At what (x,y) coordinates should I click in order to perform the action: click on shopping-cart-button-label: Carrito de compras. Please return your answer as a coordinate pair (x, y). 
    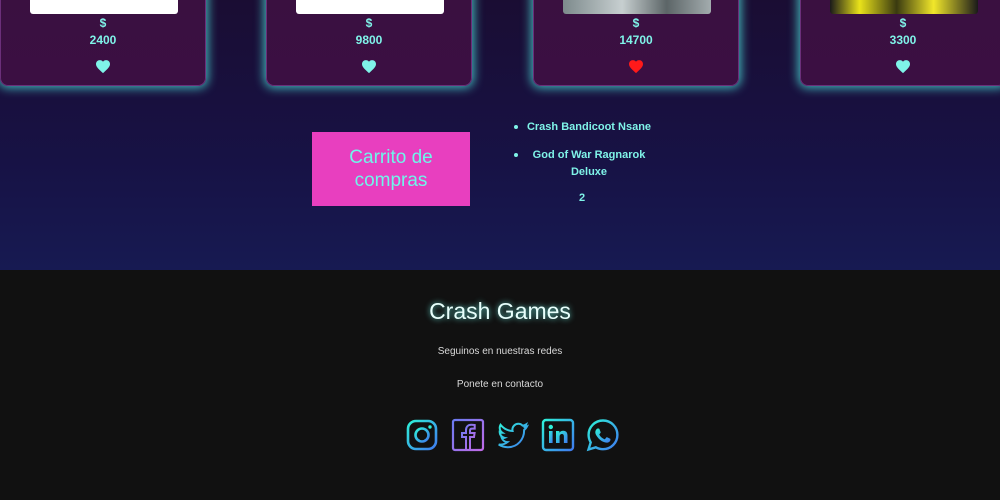
    Looking at the image, I should click on (391, 169).